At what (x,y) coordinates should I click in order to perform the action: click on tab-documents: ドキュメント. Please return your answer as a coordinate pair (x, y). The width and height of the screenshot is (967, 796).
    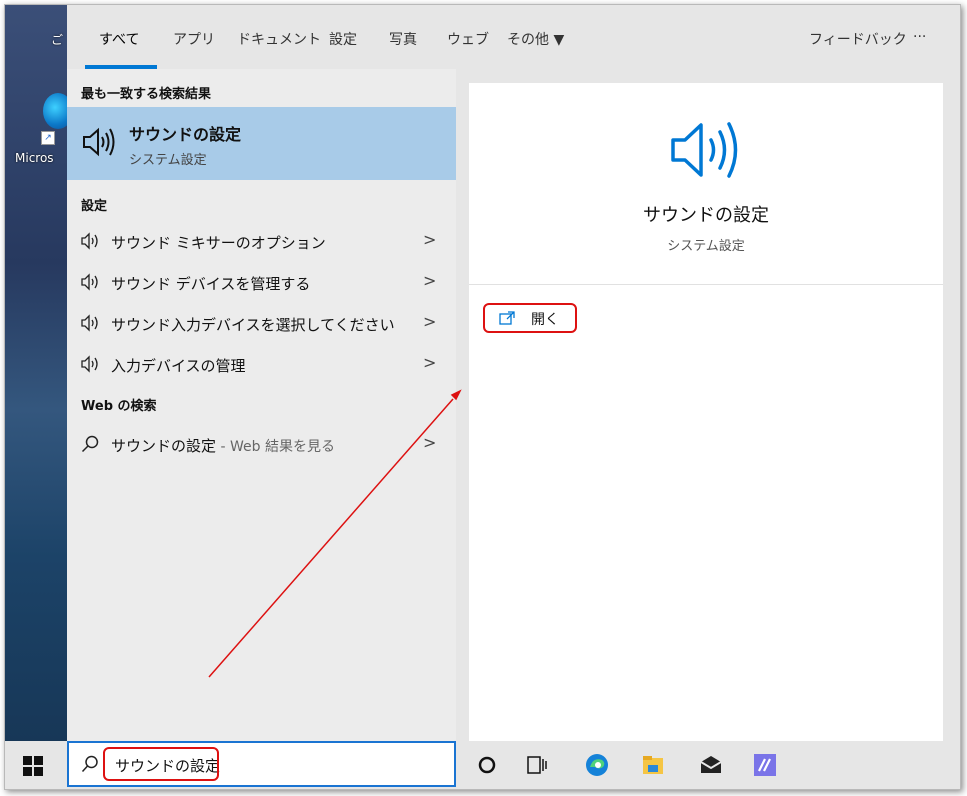
    Looking at the image, I should click on (279, 39).